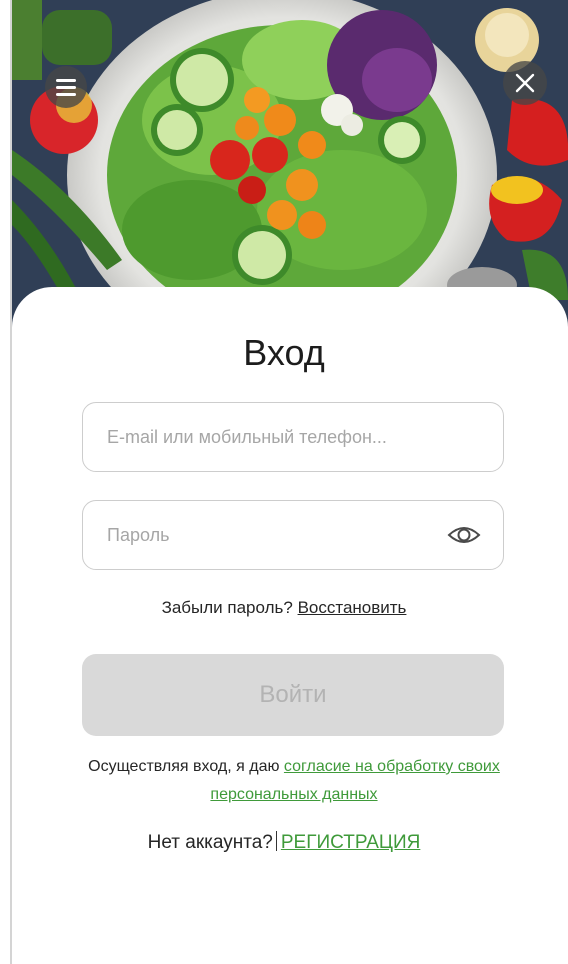 Image resolution: width=568 pixels, height=964 pixels. Describe the element at coordinates (276, 535) in the screenshot. I see `password-input` at that location.